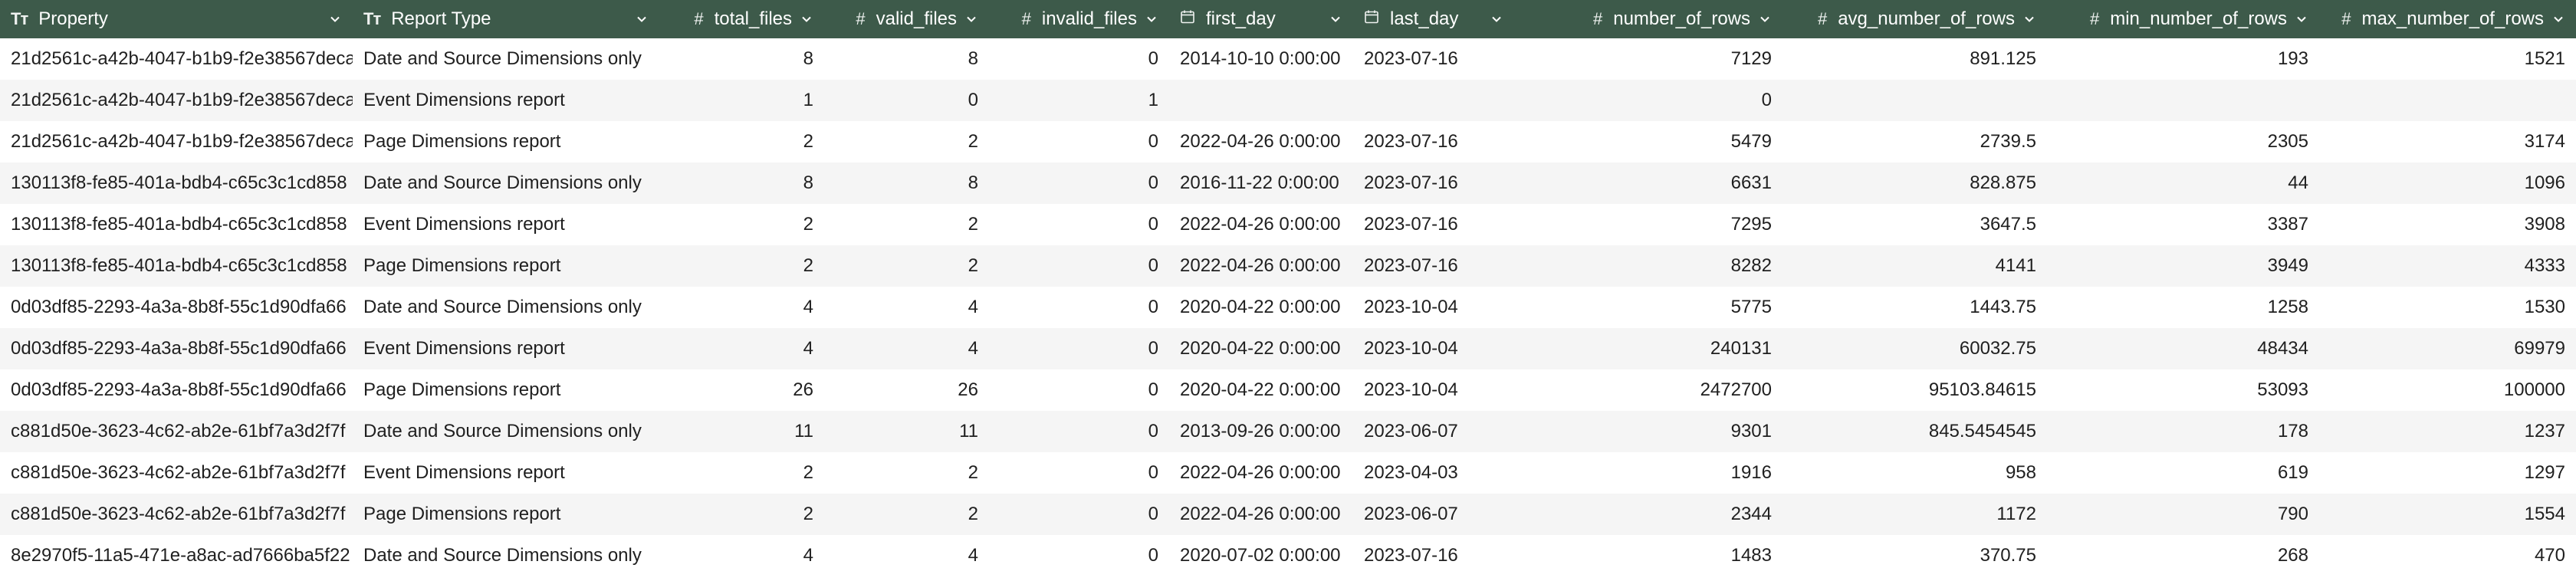 The height and width of the screenshot is (581, 2576). What do you see at coordinates (973, 555) in the screenshot?
I see `cell-valid-files: 4` at bounding box center [973, 555].